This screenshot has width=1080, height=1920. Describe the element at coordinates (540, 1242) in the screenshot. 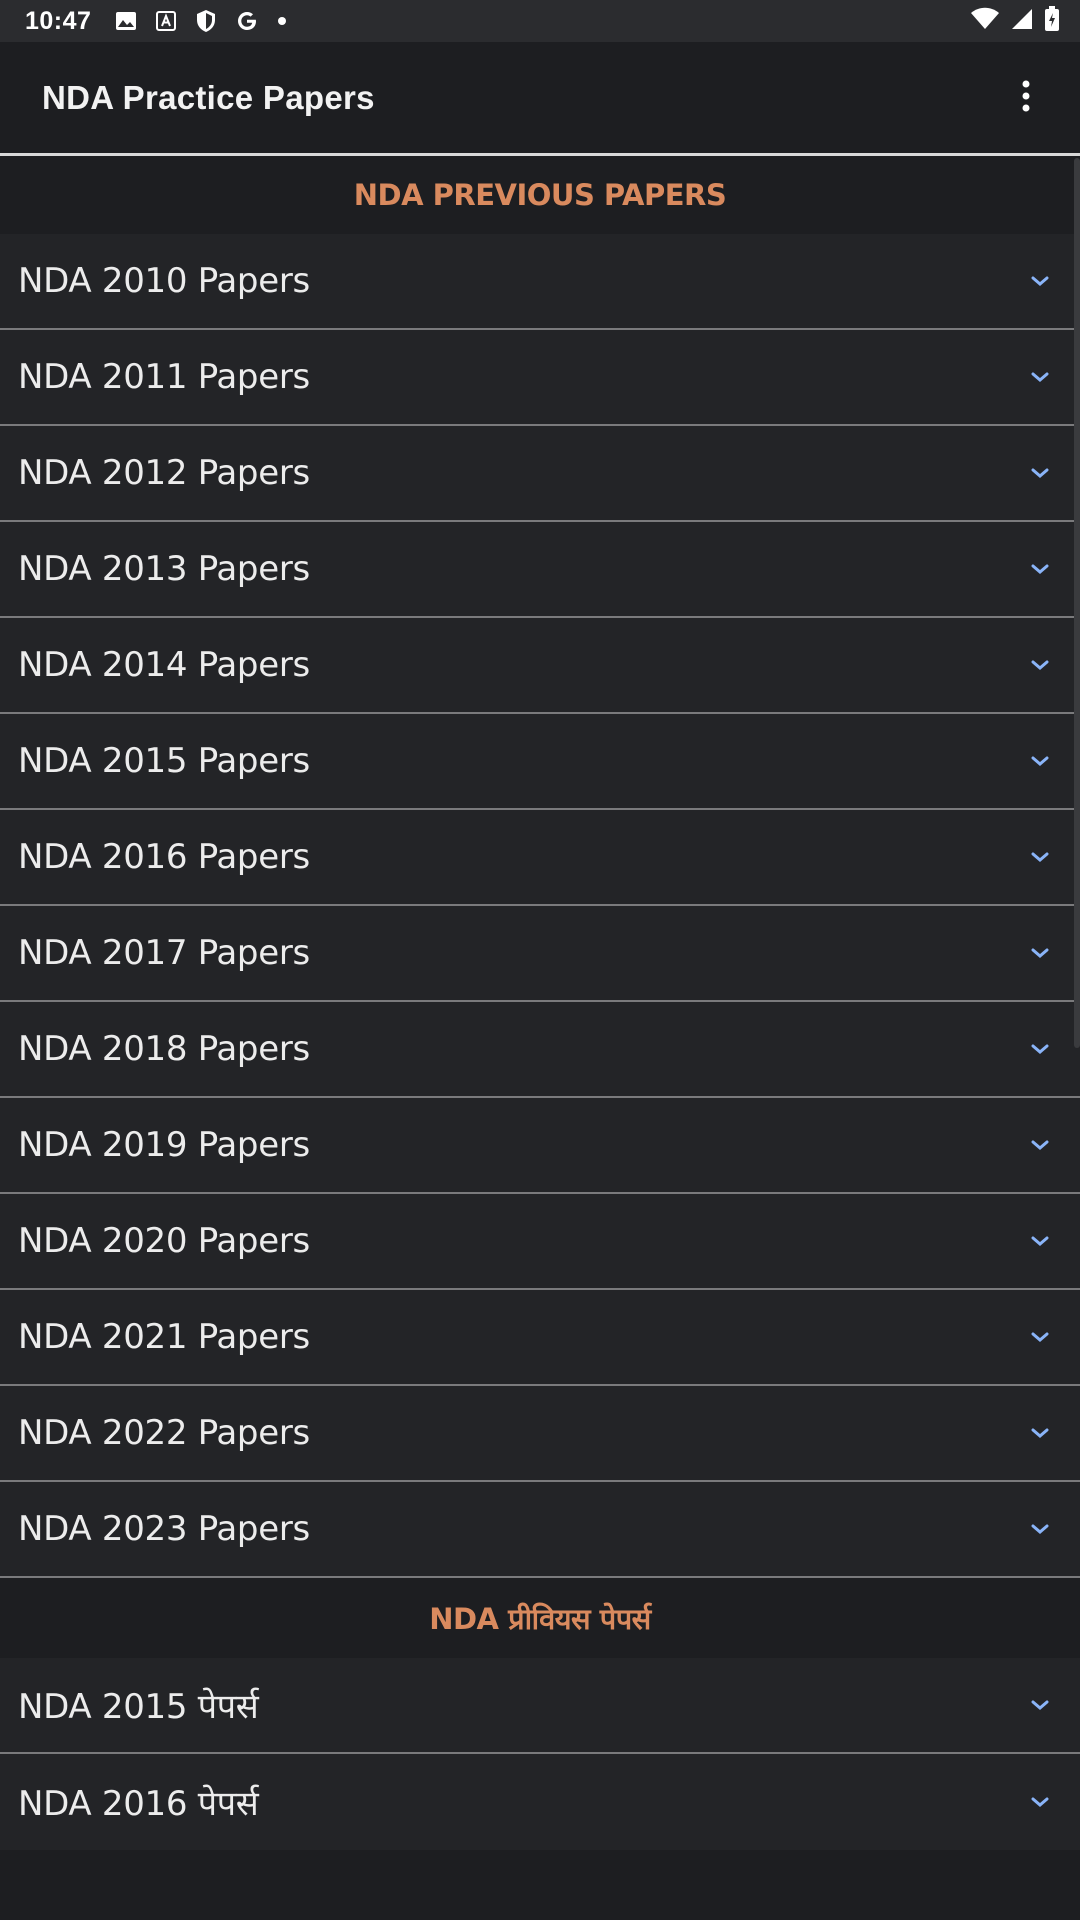

I see `list-item-nda-2020: NDA 2020 Papers` at that location.